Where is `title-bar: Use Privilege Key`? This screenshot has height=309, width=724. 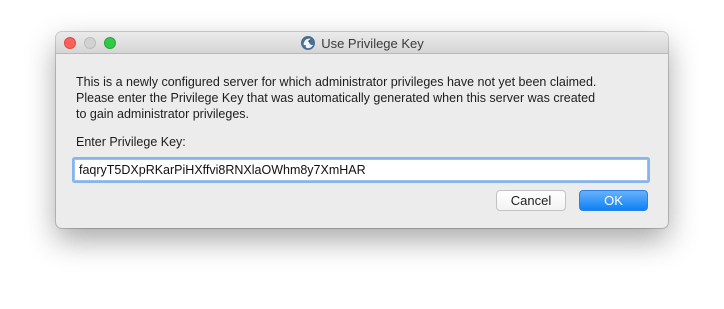 title-bar: Use Privilege Key is located at coordinates (362, 43).